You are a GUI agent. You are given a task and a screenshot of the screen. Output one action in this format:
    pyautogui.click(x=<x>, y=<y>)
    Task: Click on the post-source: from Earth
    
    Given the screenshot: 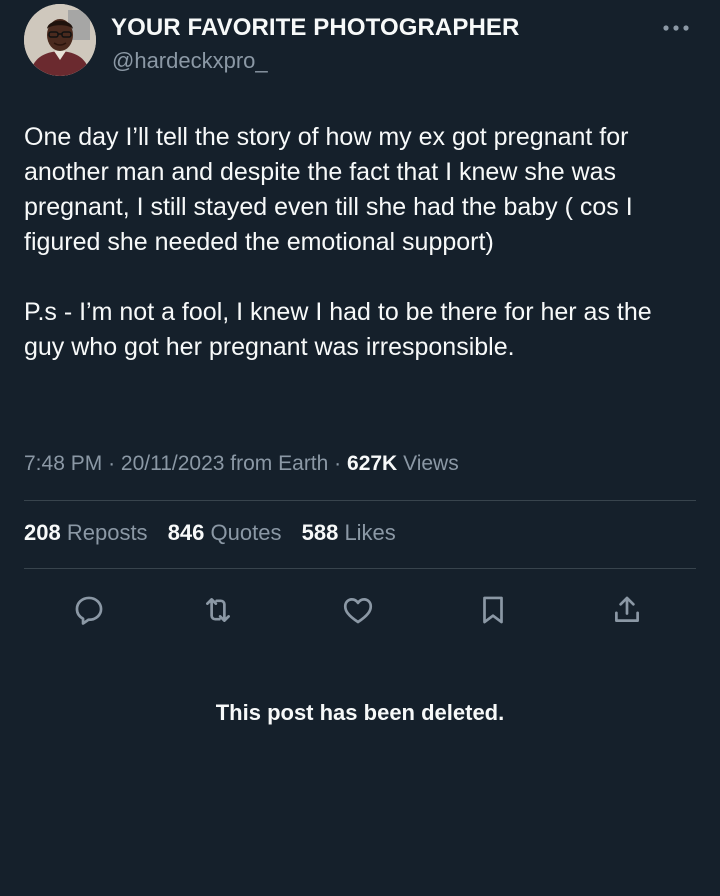 What is the action you would take?
    pyautogui.click(x=279, y=463)
    